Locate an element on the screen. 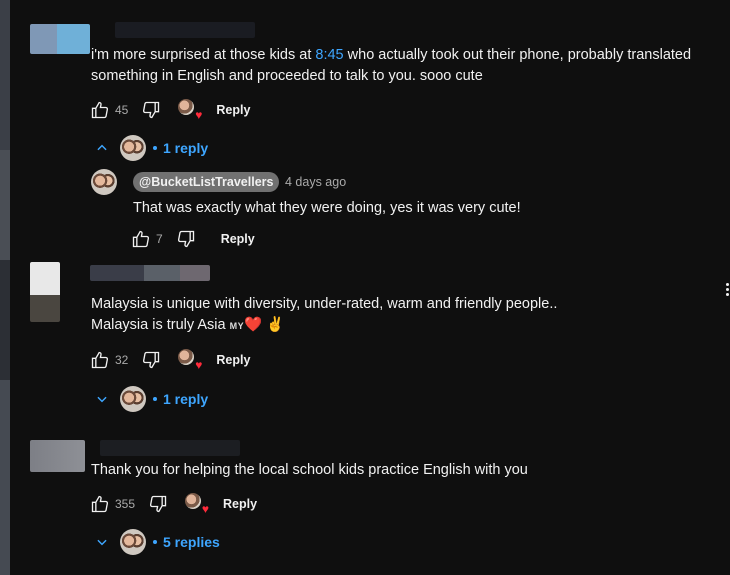  comment-actions: 32 ♥ Reply is located at coordinates (169, 360).